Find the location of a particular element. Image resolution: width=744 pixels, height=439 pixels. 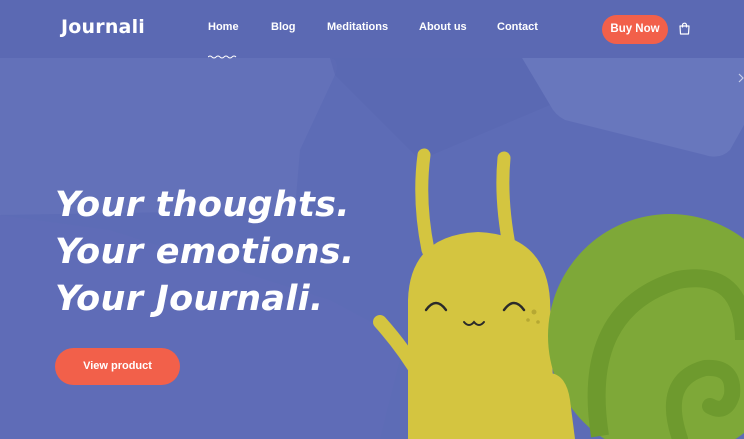

nav-about-us: About us is located at coordinates (443, 27).